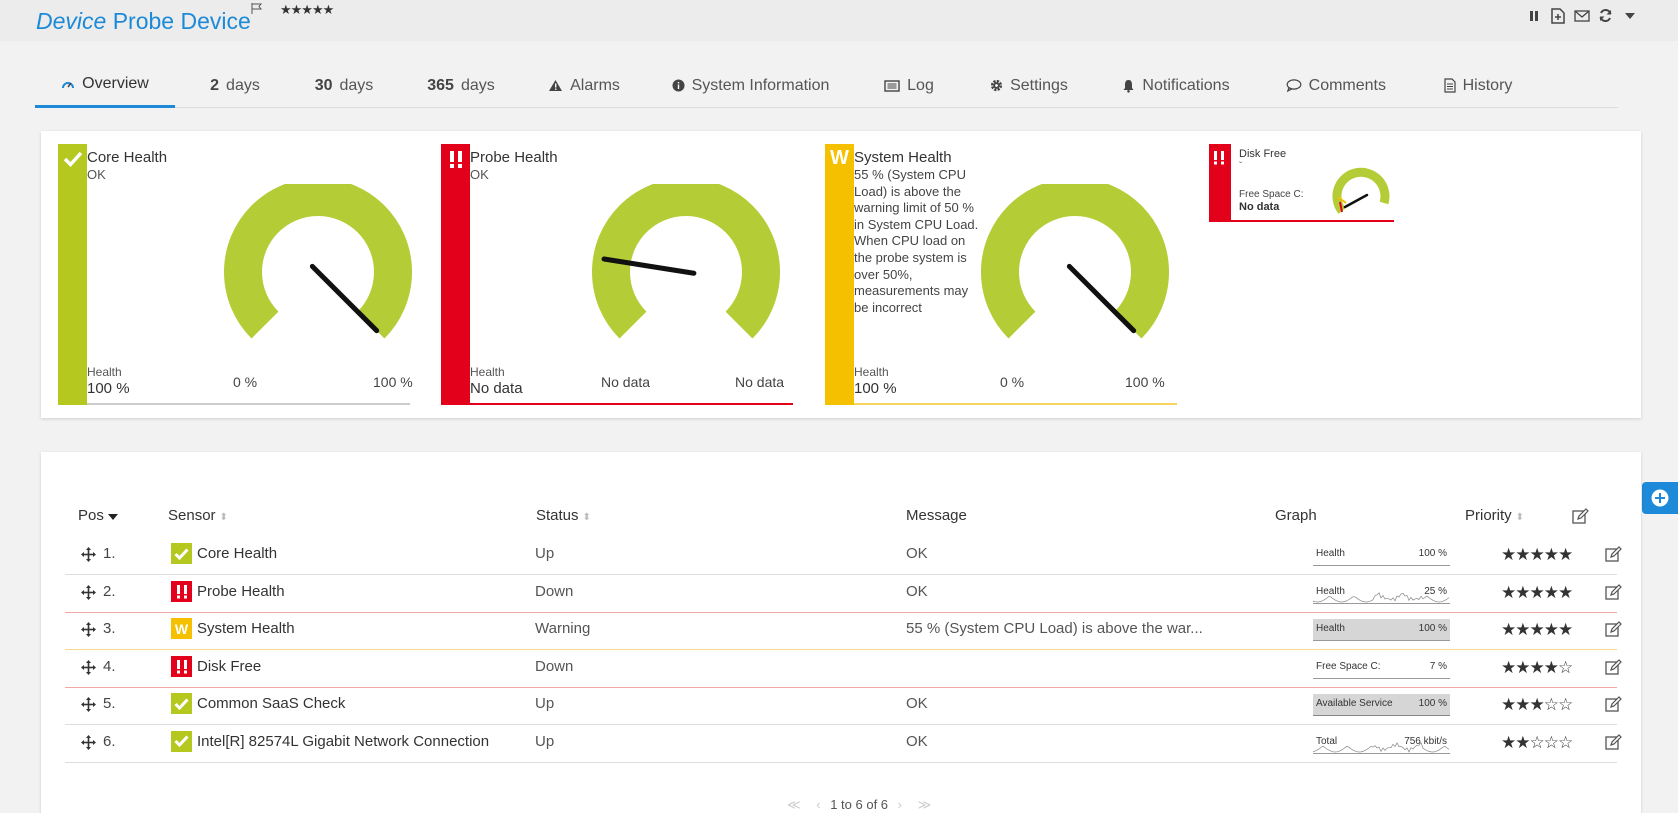 Image resolution: width=1678 pixels, height=813 pixels. What do you see at coordinates (109, 591) in the screenshot?
I see `row-position: 2.` at bounding box center [109, 591].